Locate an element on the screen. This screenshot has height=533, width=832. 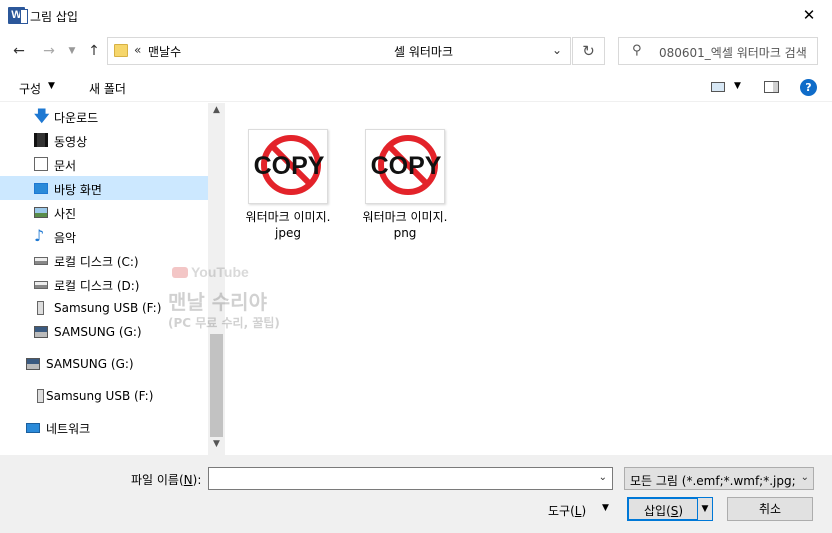
up-arrow-icon: ↑ is located at coordinates (94, 51).